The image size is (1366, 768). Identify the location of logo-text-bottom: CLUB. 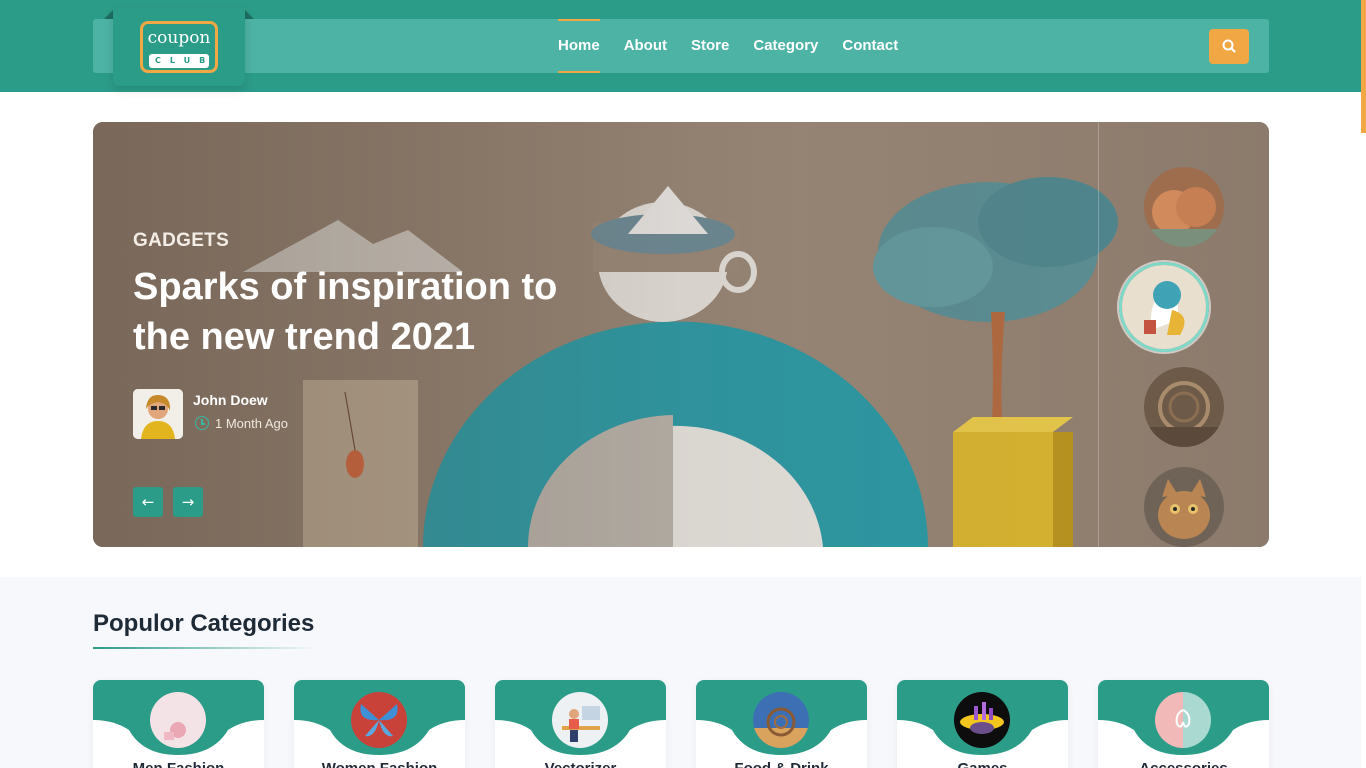
(179, 61).